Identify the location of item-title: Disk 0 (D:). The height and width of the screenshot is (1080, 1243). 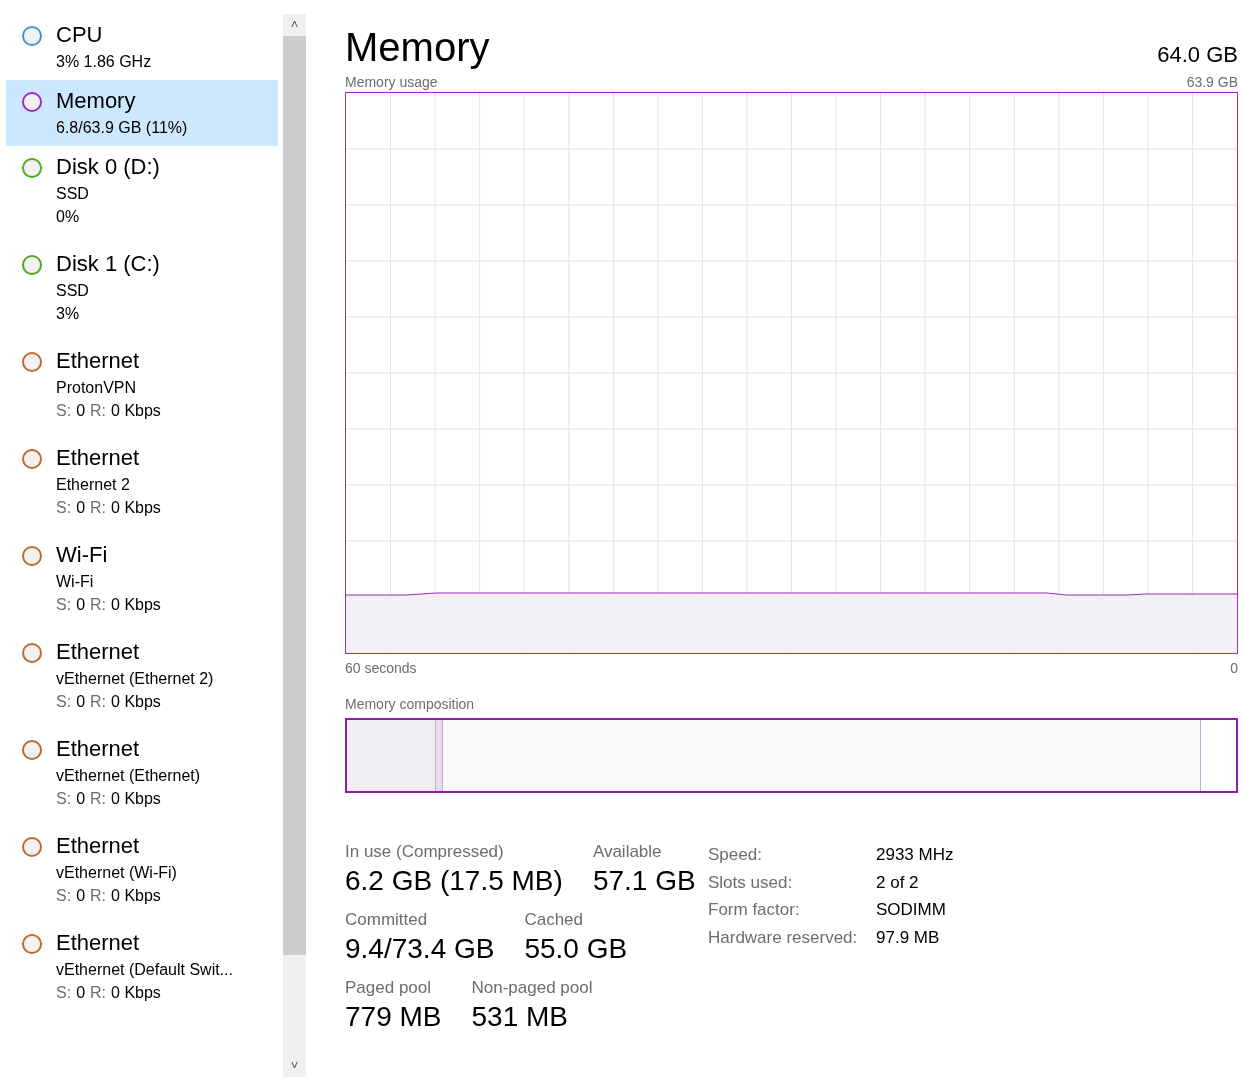
(108, 167).